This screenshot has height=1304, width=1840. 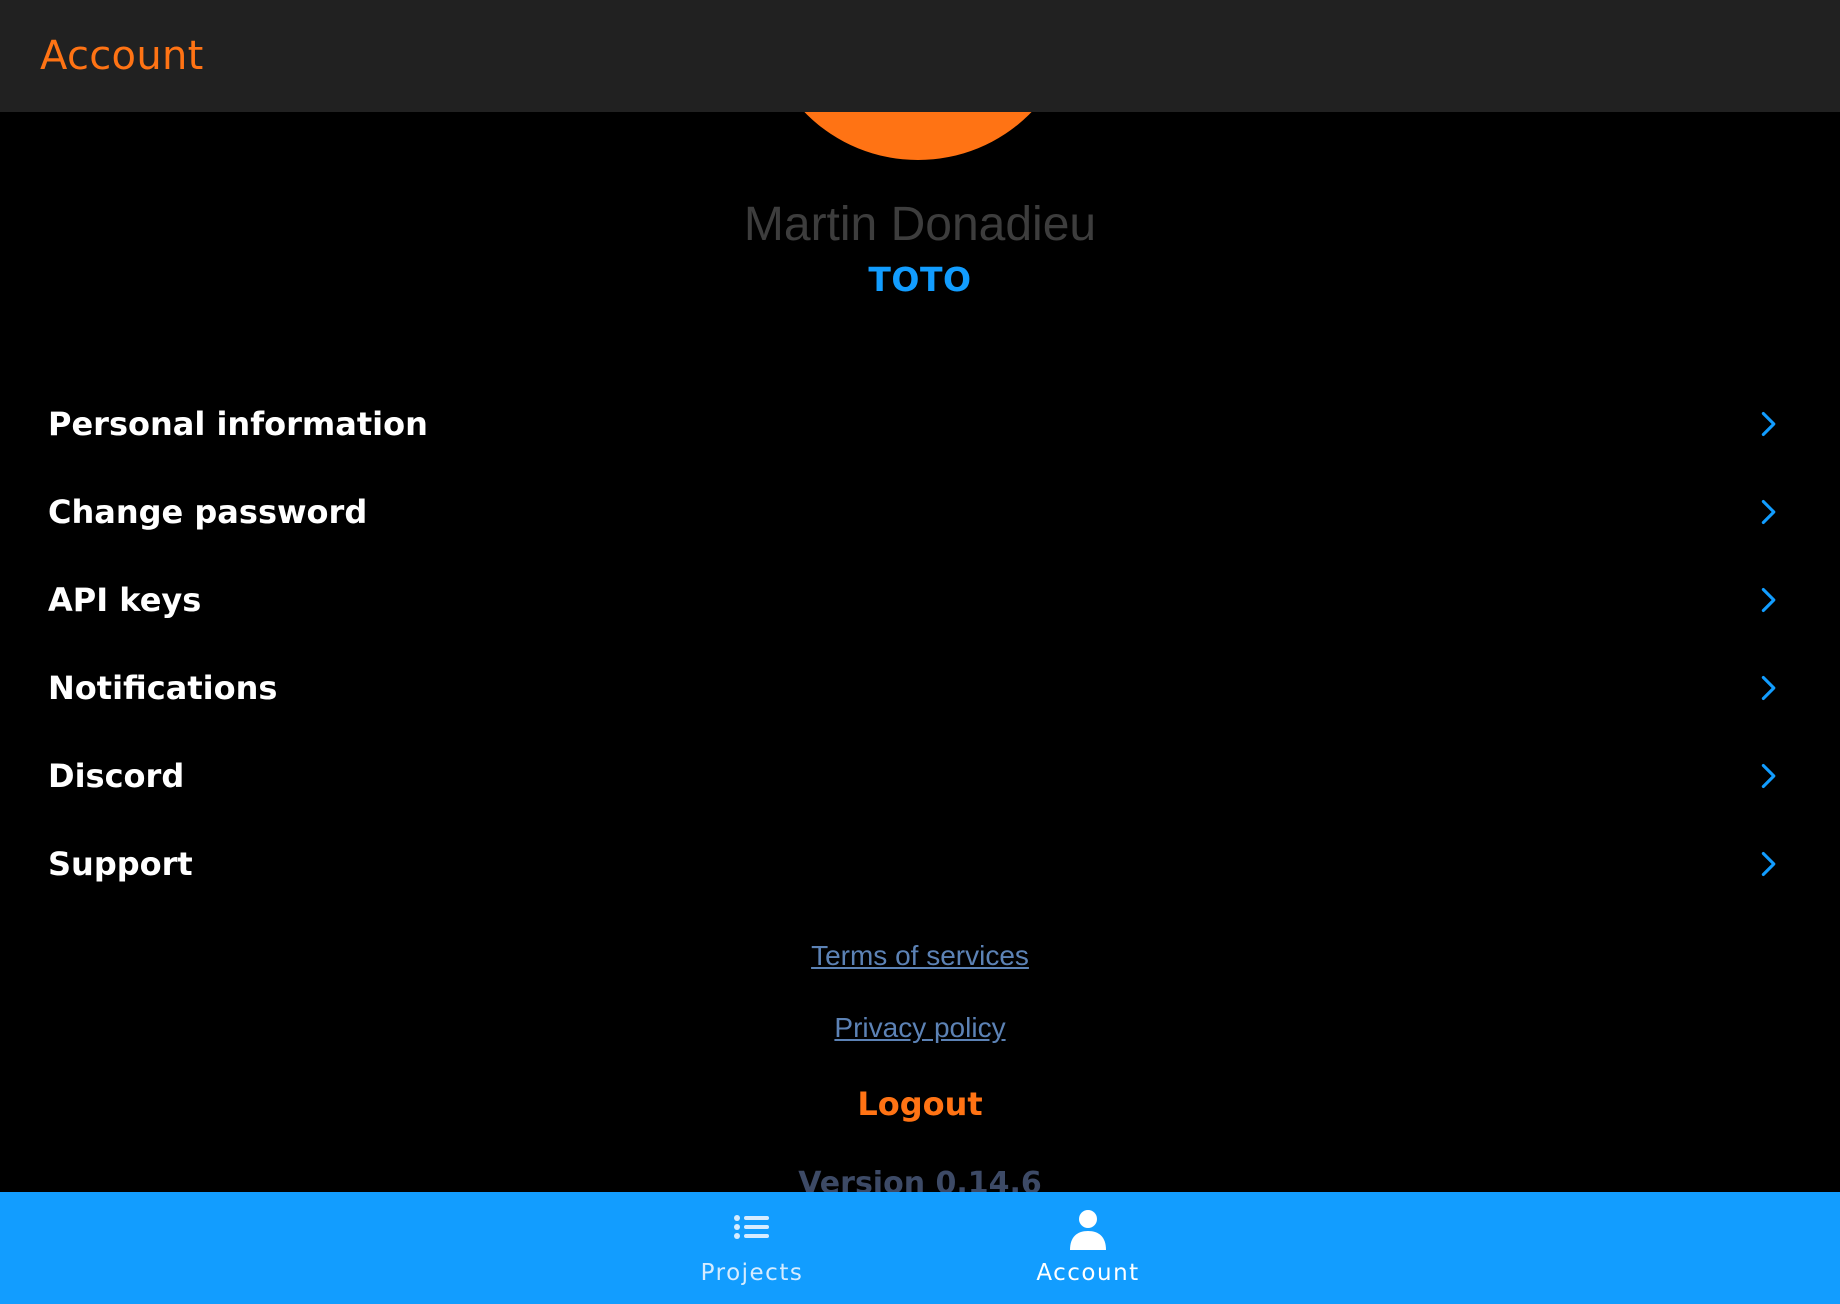 I want to click on menu-item-discord: Discord, so click(x=920, y=776).